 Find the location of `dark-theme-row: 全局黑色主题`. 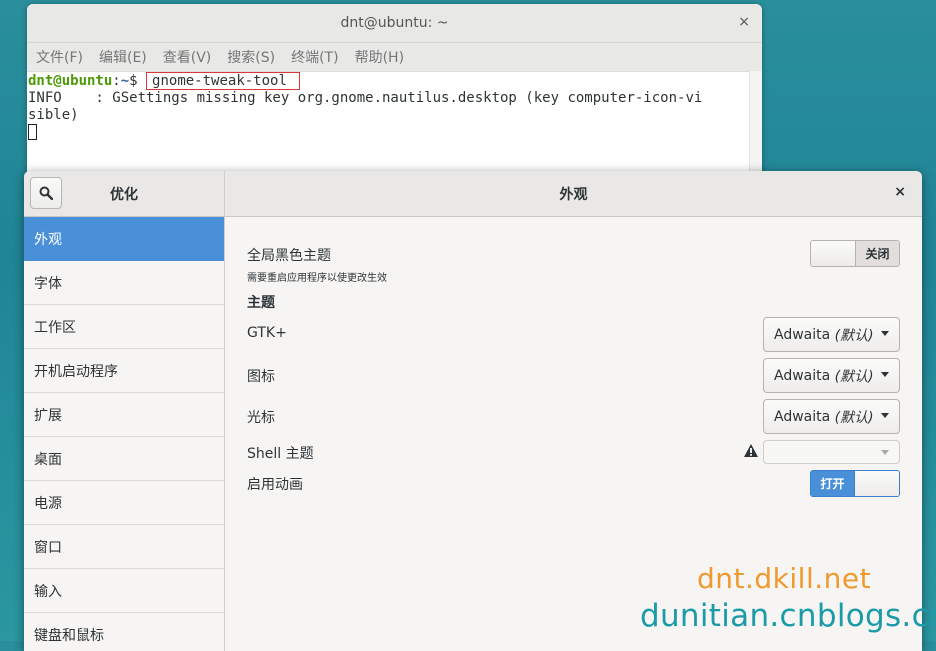

dark-theme-row: 全局黑色主题 is located at coordinates (573, 255).